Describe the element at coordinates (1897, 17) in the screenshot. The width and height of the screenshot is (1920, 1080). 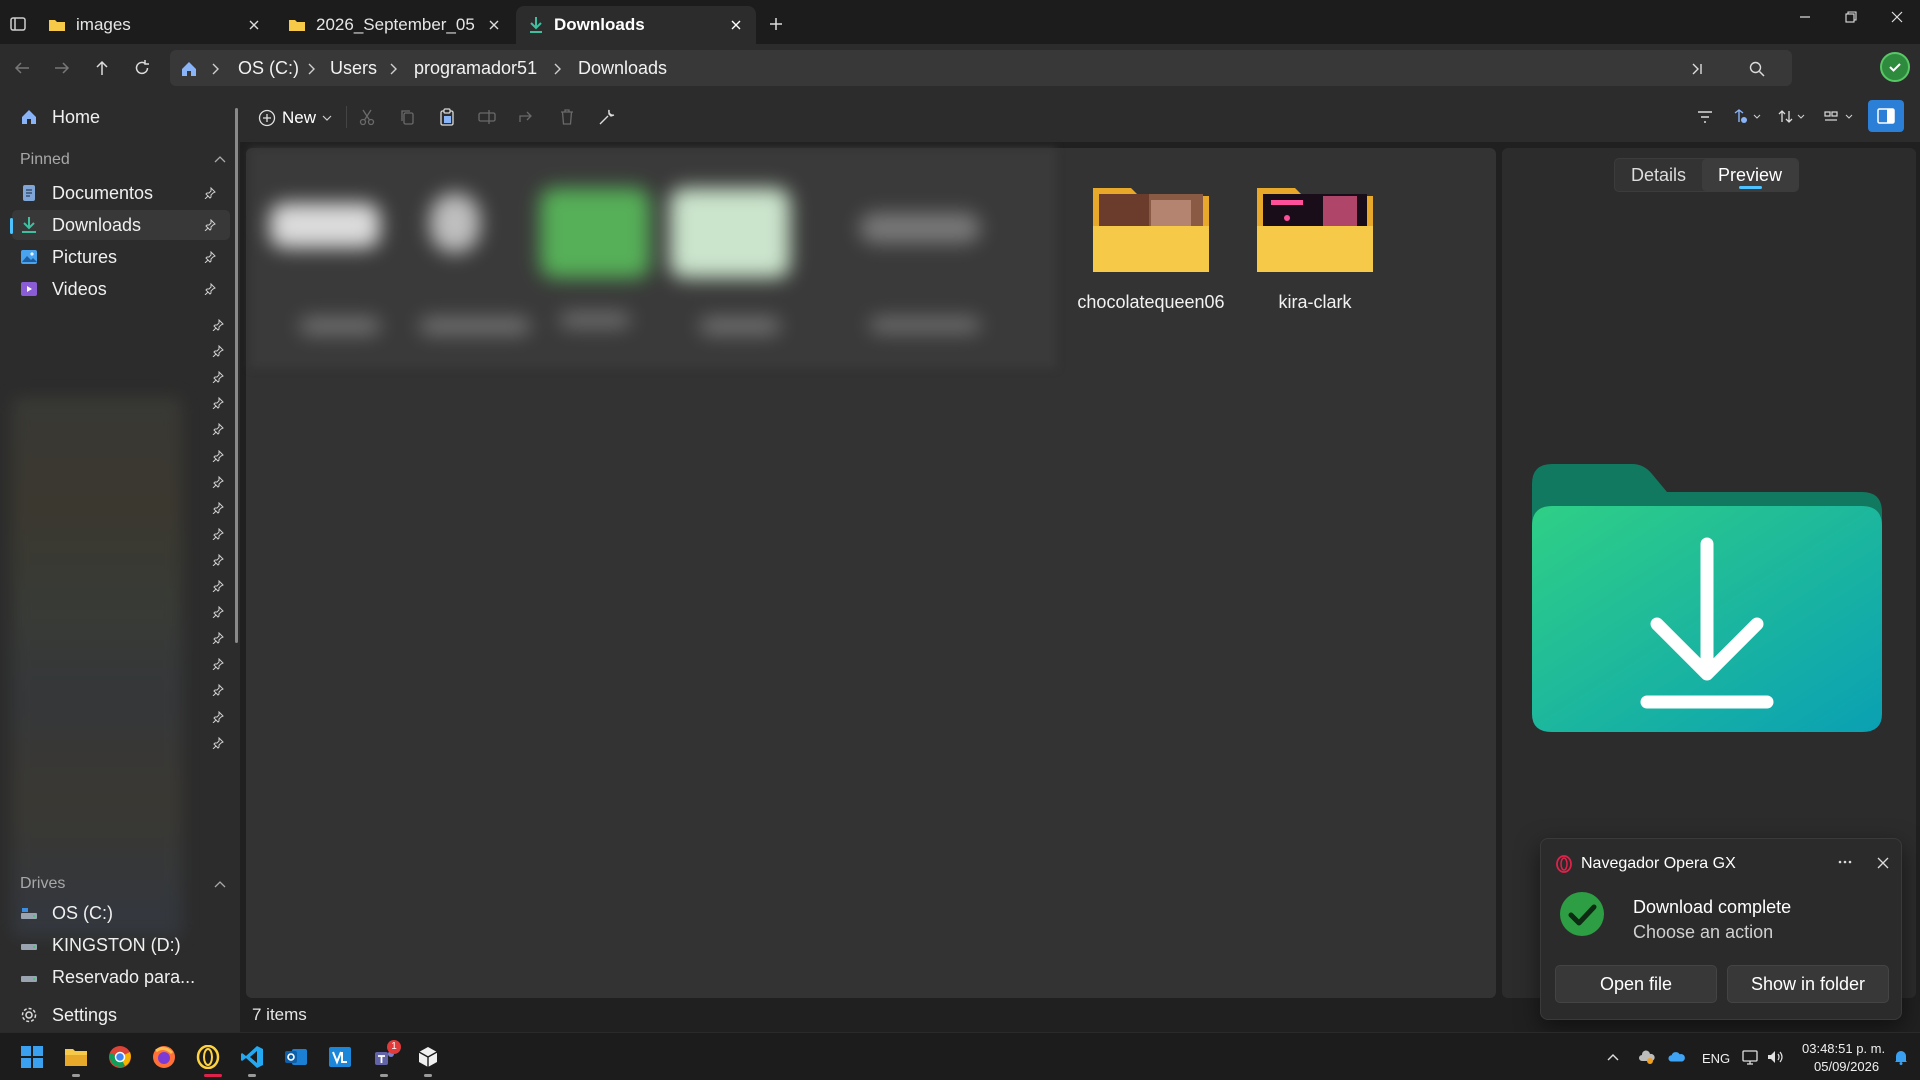
I see `close-window-icon` at that location.